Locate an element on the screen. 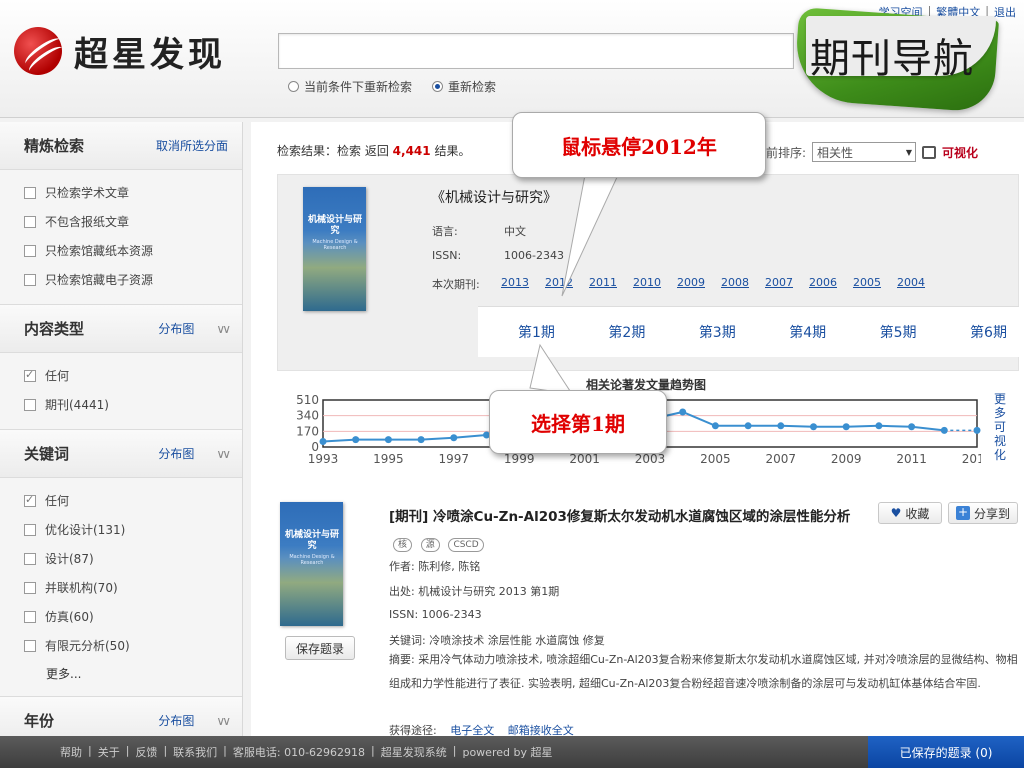  callout-select-issue-1: 选择第1期 is located at coordinates (578, 422).